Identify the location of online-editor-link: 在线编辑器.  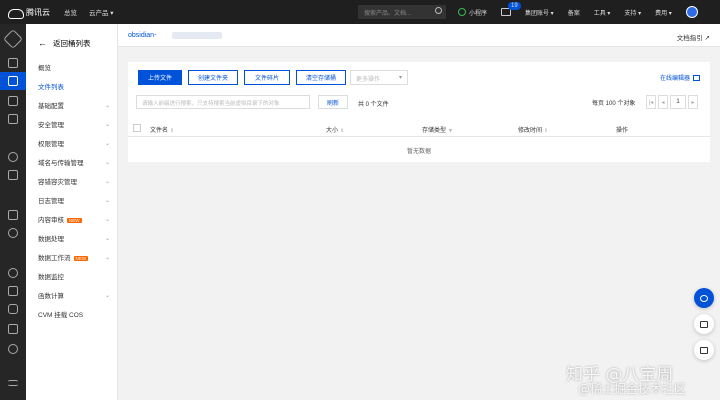
(680, 77).